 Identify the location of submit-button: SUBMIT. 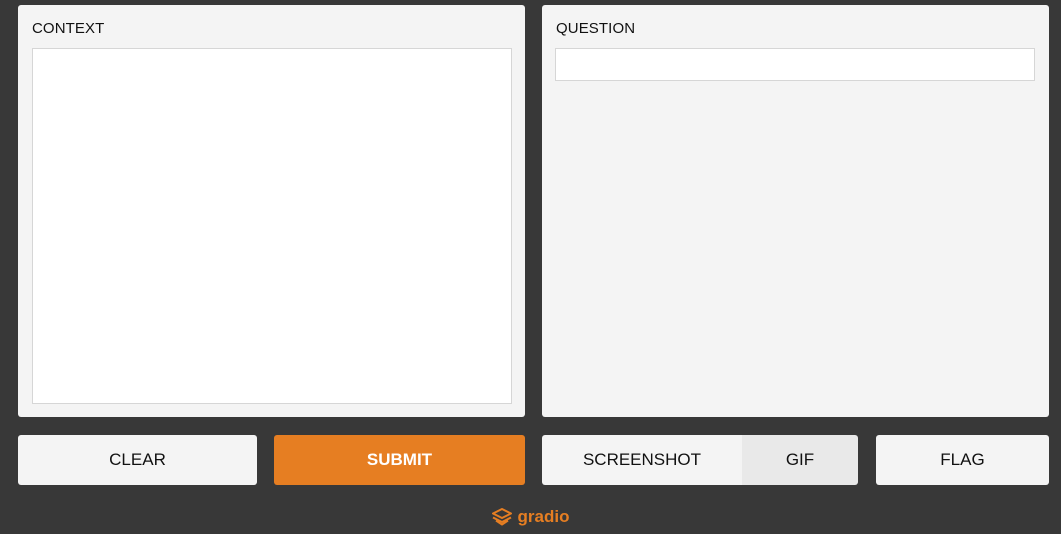
(399, 460).